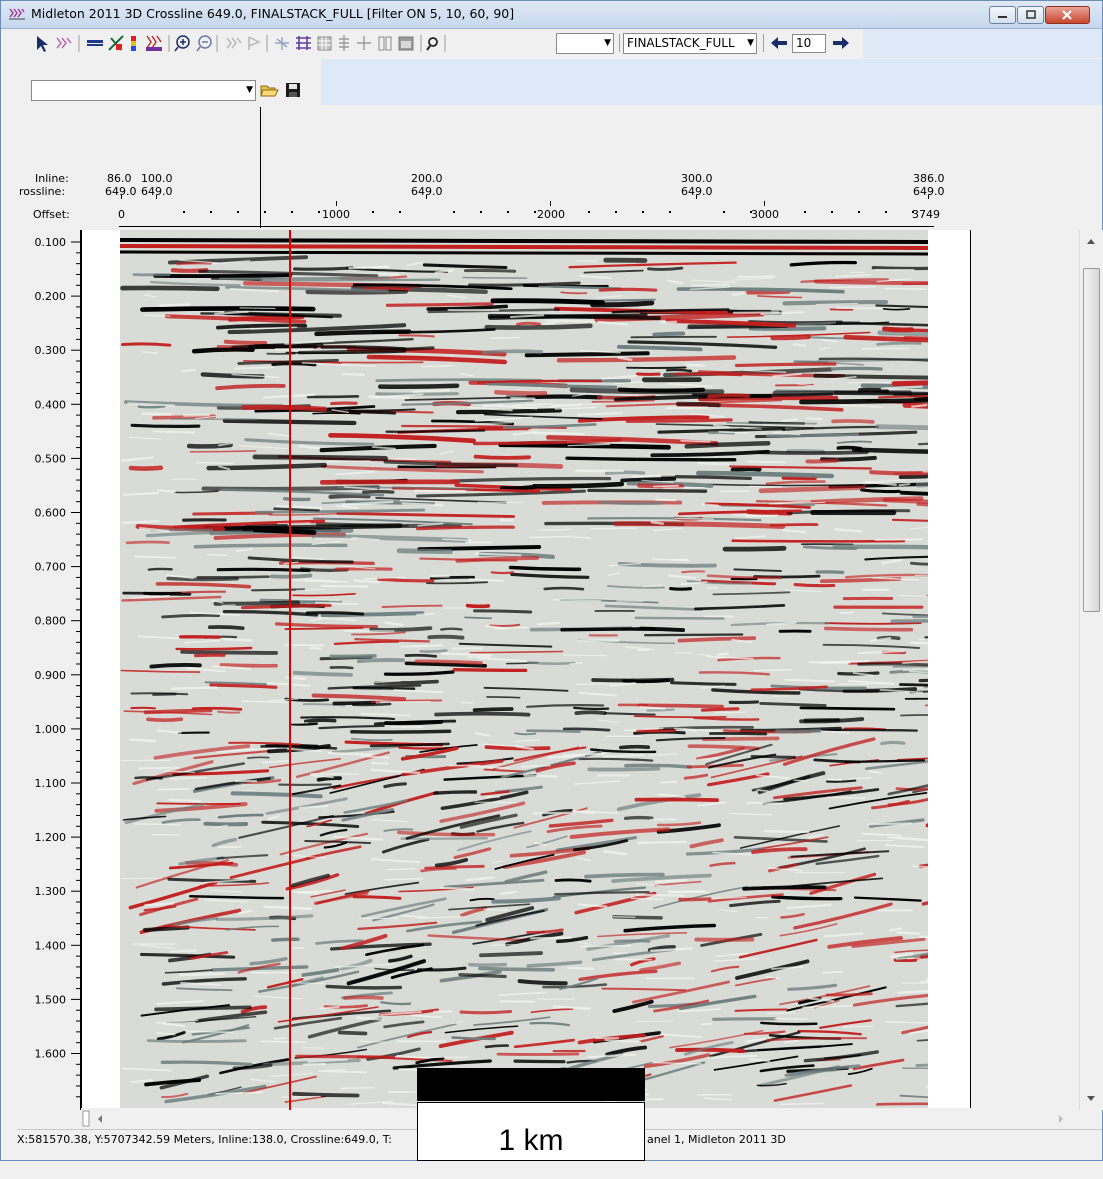 This screenshot has height=1179, width=1103. I want to click on file-combo: ▼, so click(143, 90).